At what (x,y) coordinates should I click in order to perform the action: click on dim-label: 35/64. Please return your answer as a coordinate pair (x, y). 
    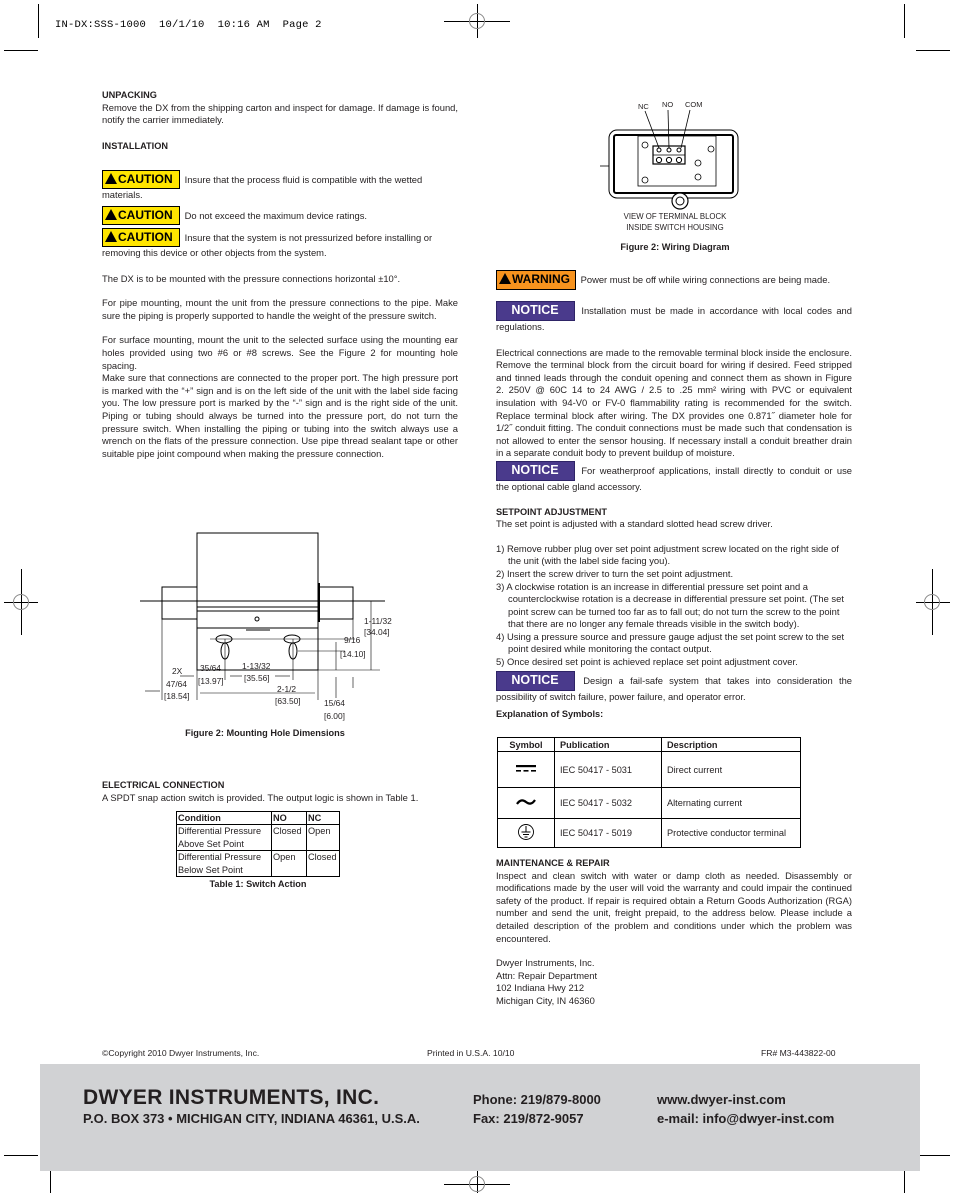
    Looking at the image, I should click on (210, 668).